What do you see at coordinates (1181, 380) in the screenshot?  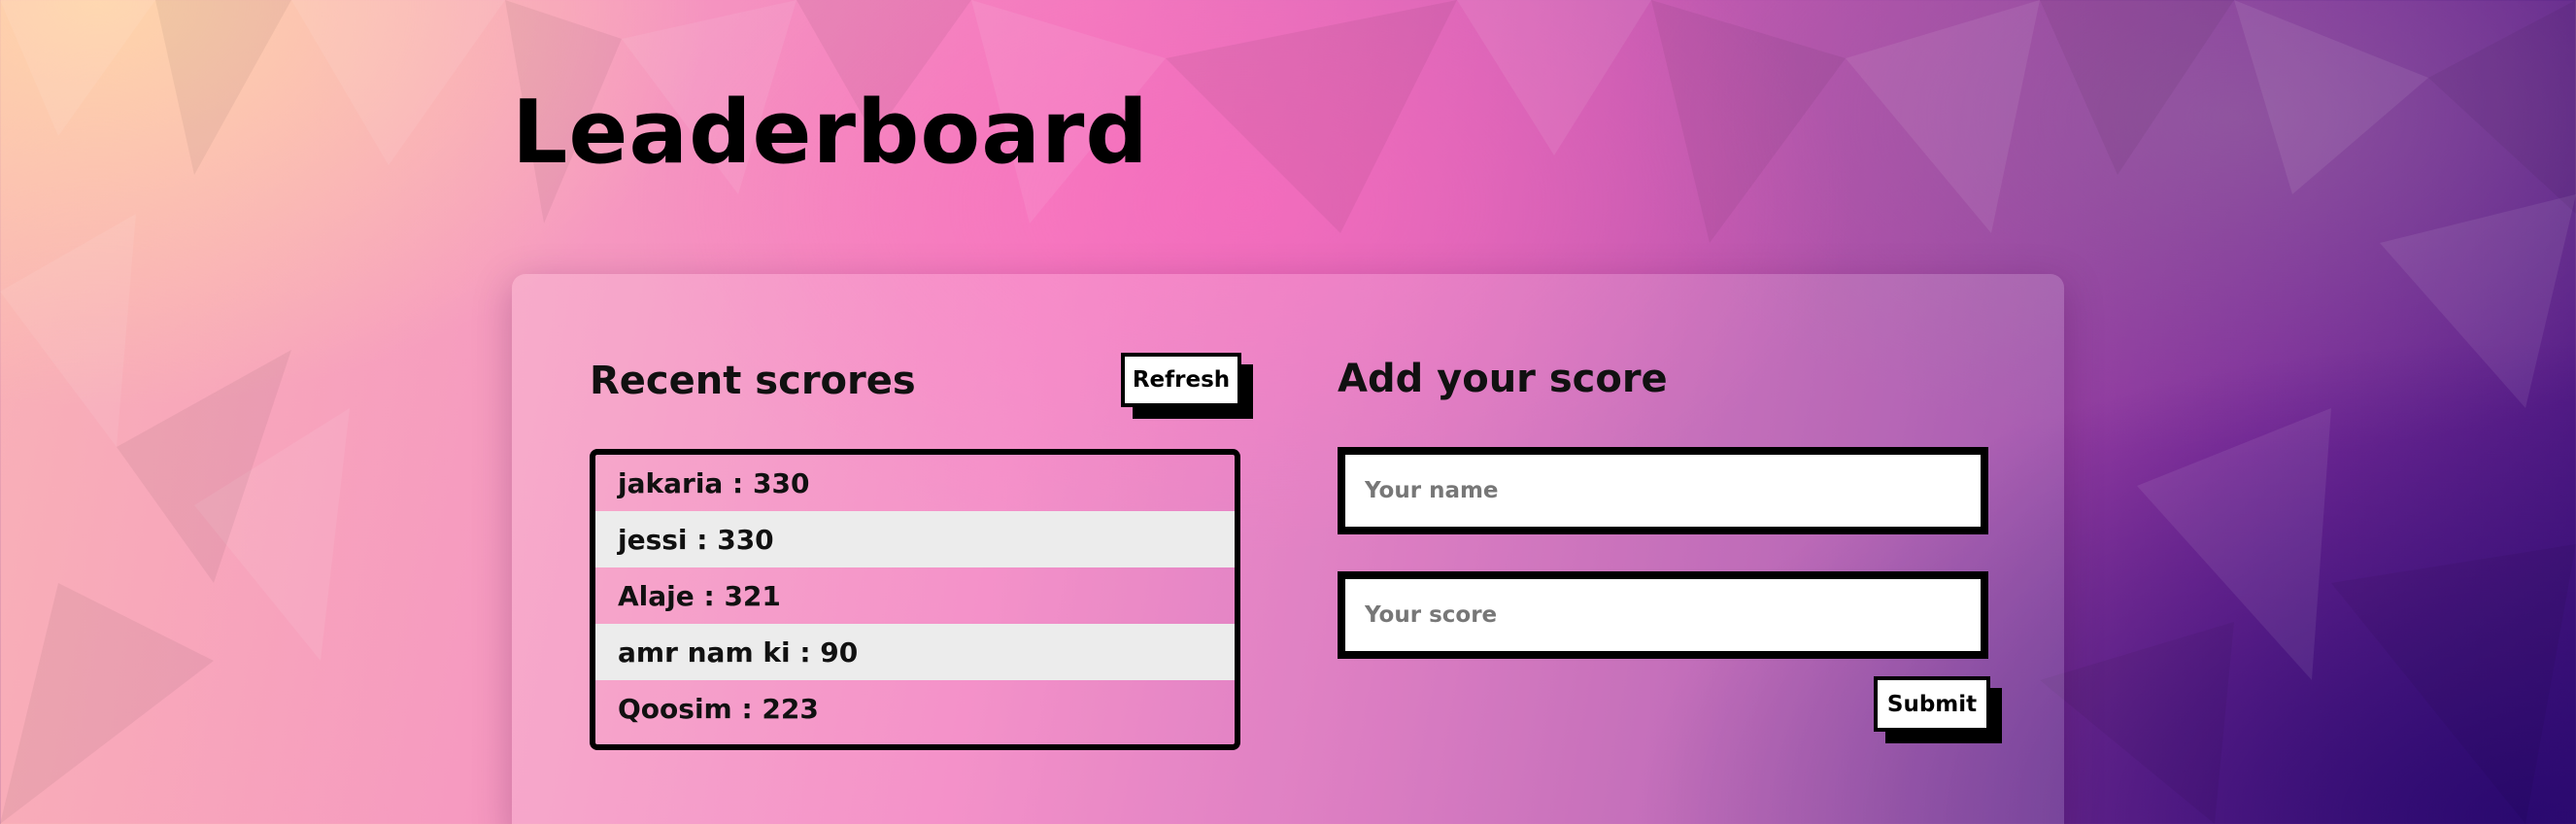 I see `refresh-button: Refresh` at bounding box center [1181, 380].